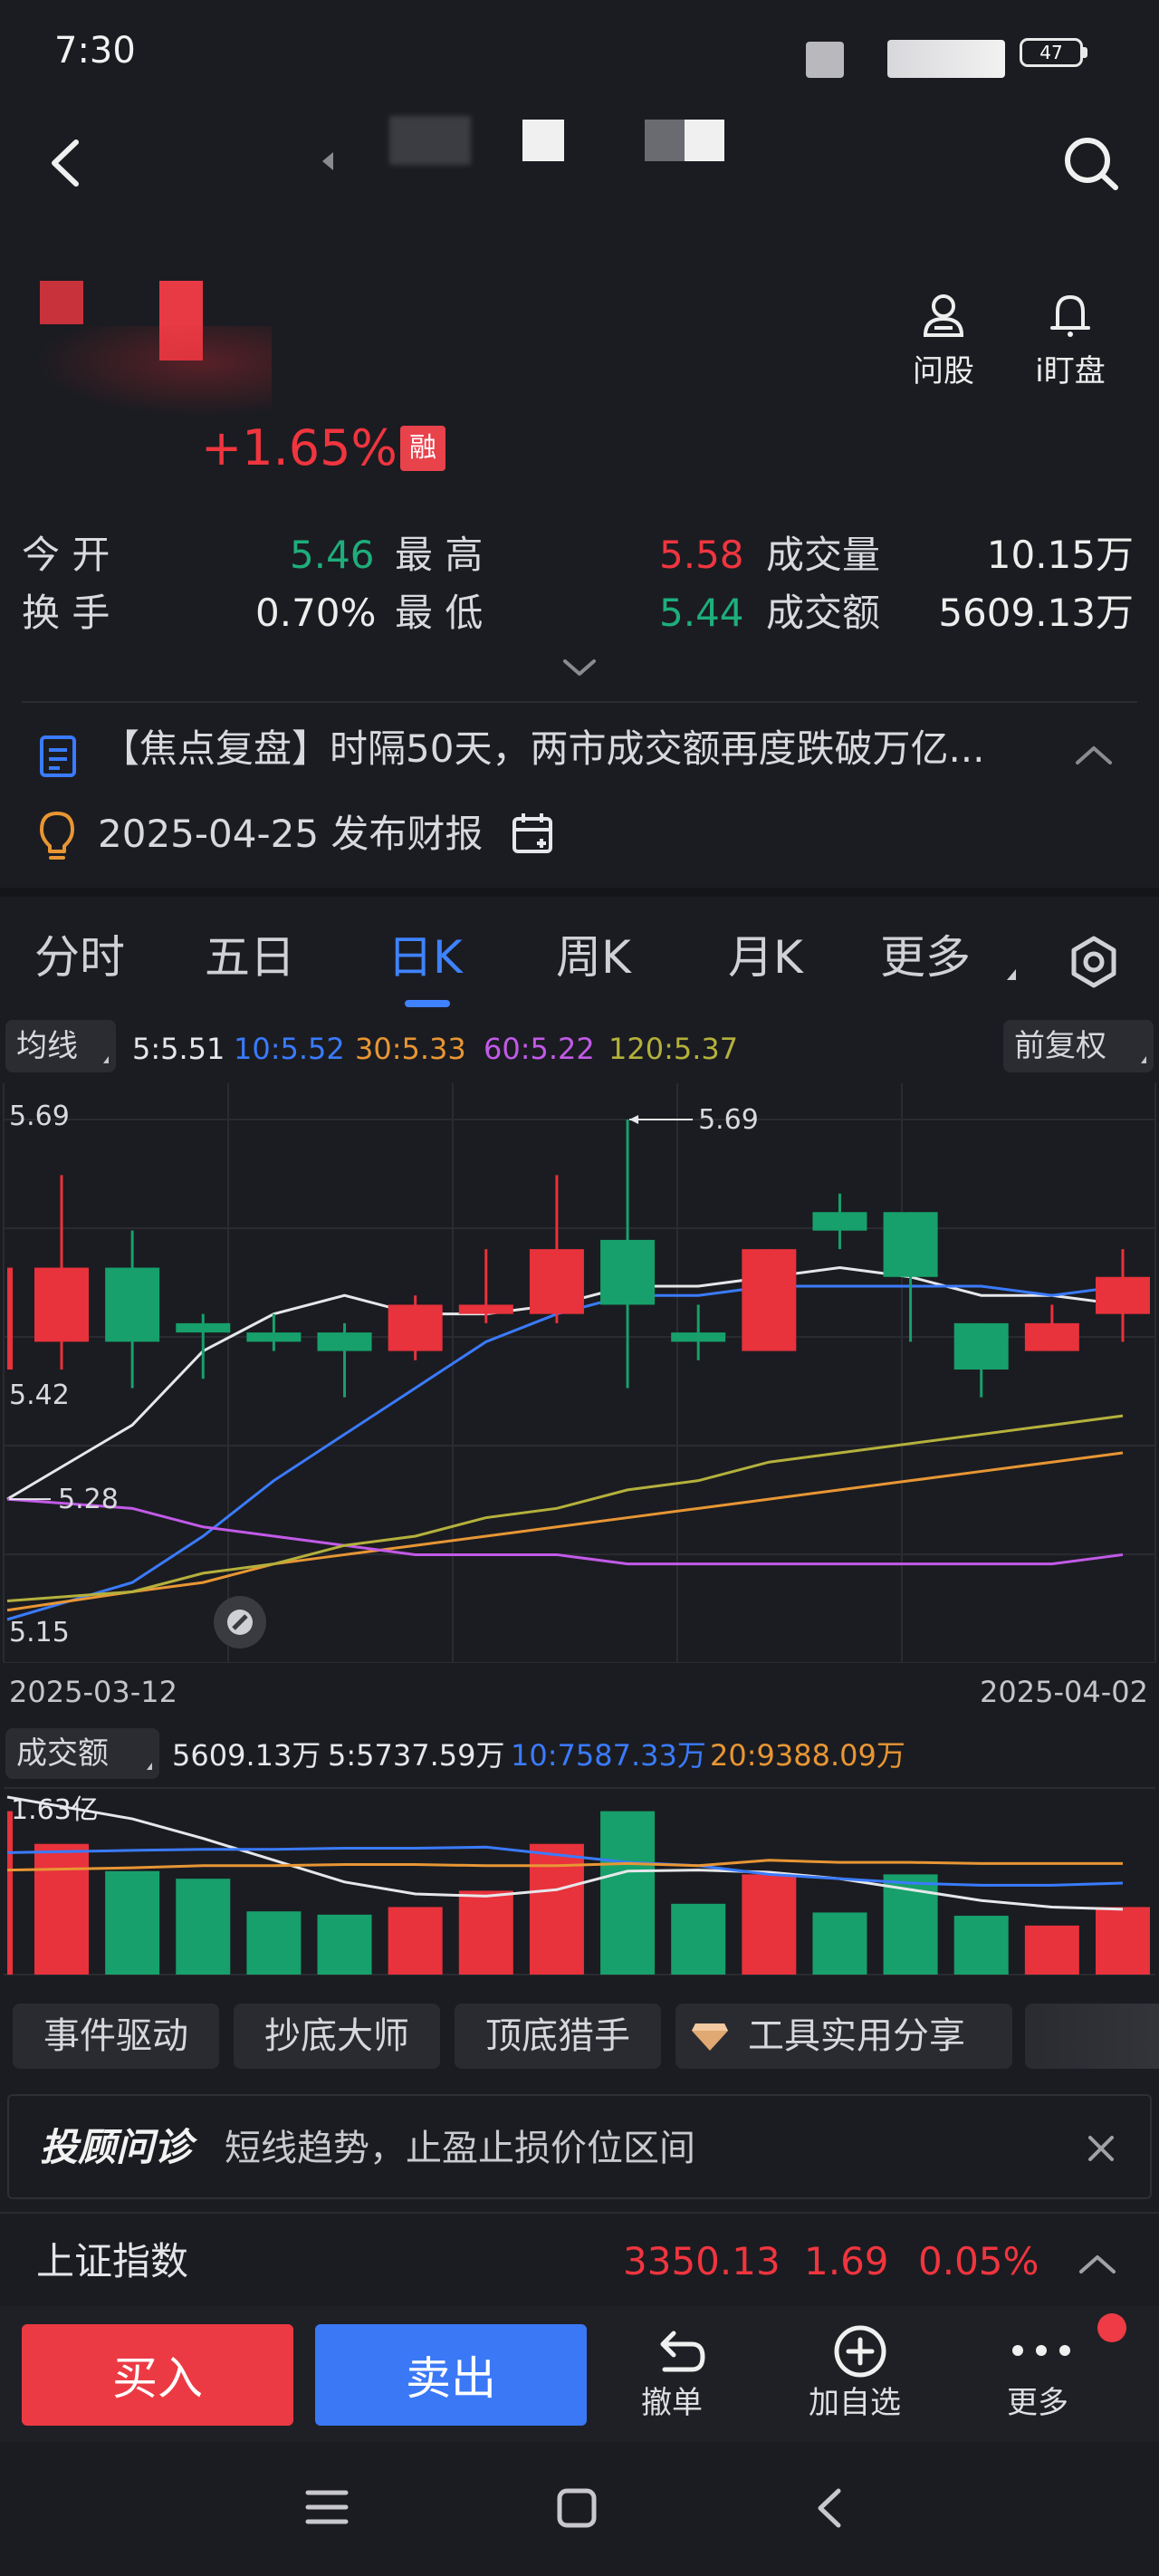 This screenshot has width=1159, height=2576. I want to click on more-label: 更多, so click(1038, 2403).